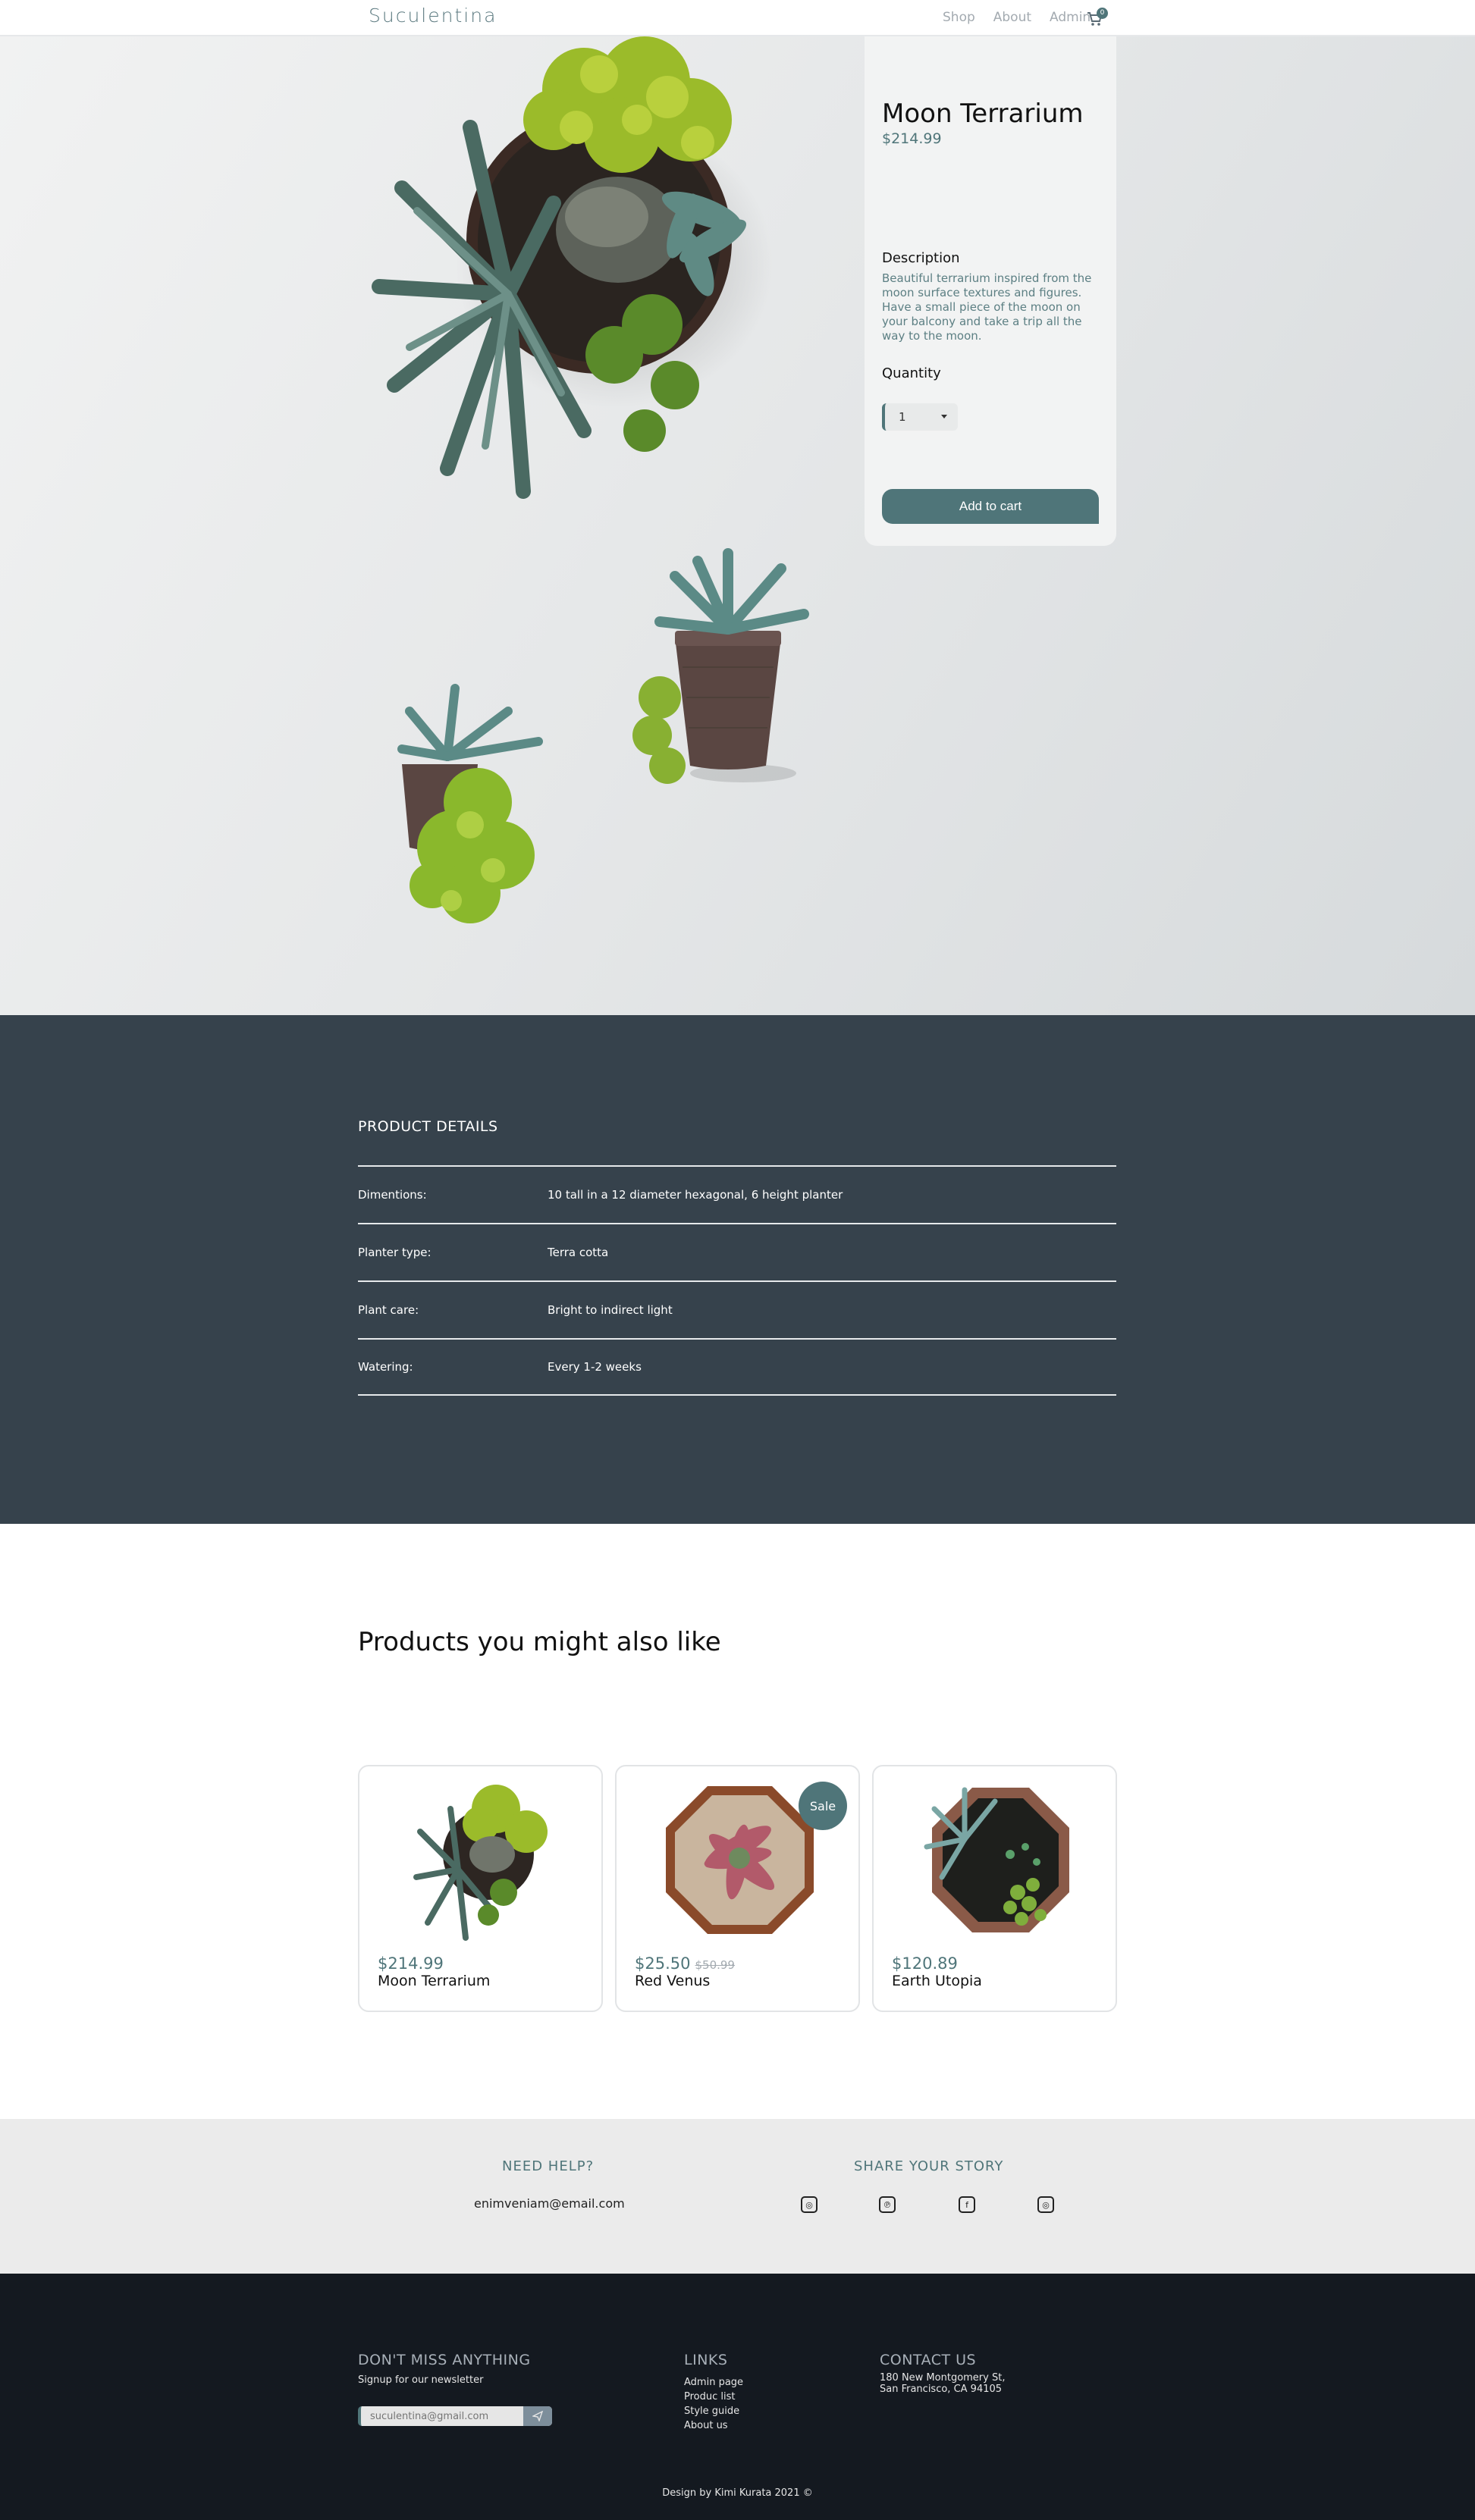 The height and width of the screenshot is (2520, 1475). What do you see at coordinates (887, 2204) in the screenshot?
I see `pinterest-icon: ℗` at bounding box center [887, 2204].